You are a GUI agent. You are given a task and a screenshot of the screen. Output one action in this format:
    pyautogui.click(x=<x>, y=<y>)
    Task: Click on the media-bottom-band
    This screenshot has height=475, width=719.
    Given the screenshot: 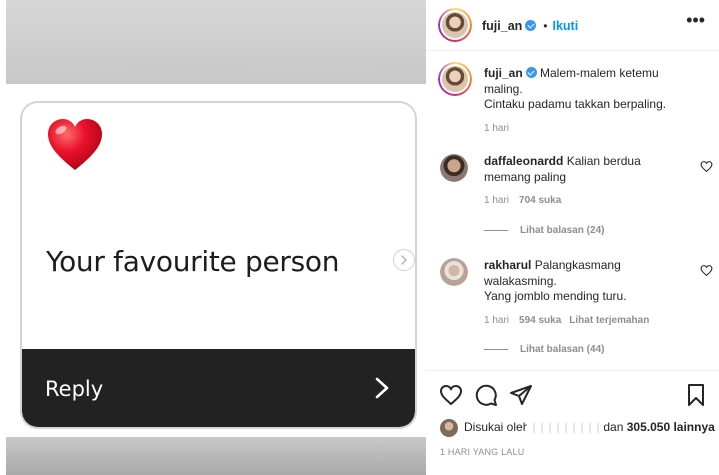 What is the action you would take?
    pyautogui.click(x=216, y=456)
    